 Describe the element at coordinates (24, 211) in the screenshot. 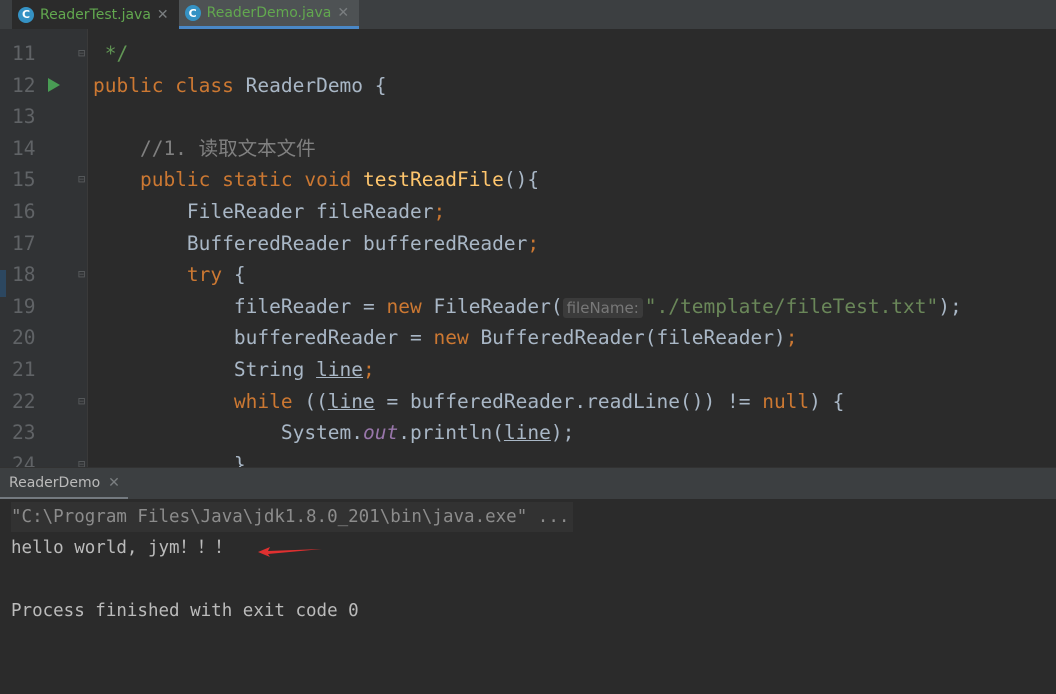

I see `line-number: 16` at that location.